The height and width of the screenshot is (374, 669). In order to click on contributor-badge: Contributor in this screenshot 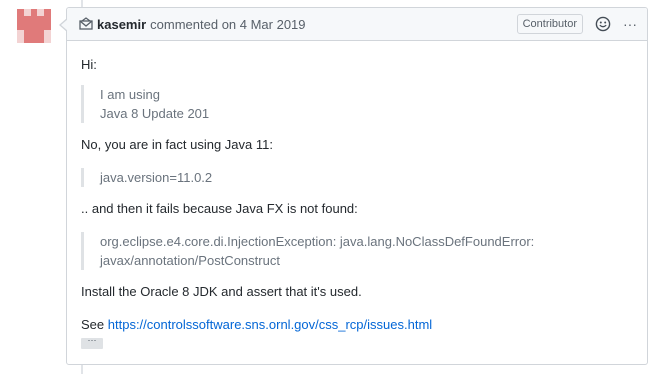, I will do `click(549, 24)`.